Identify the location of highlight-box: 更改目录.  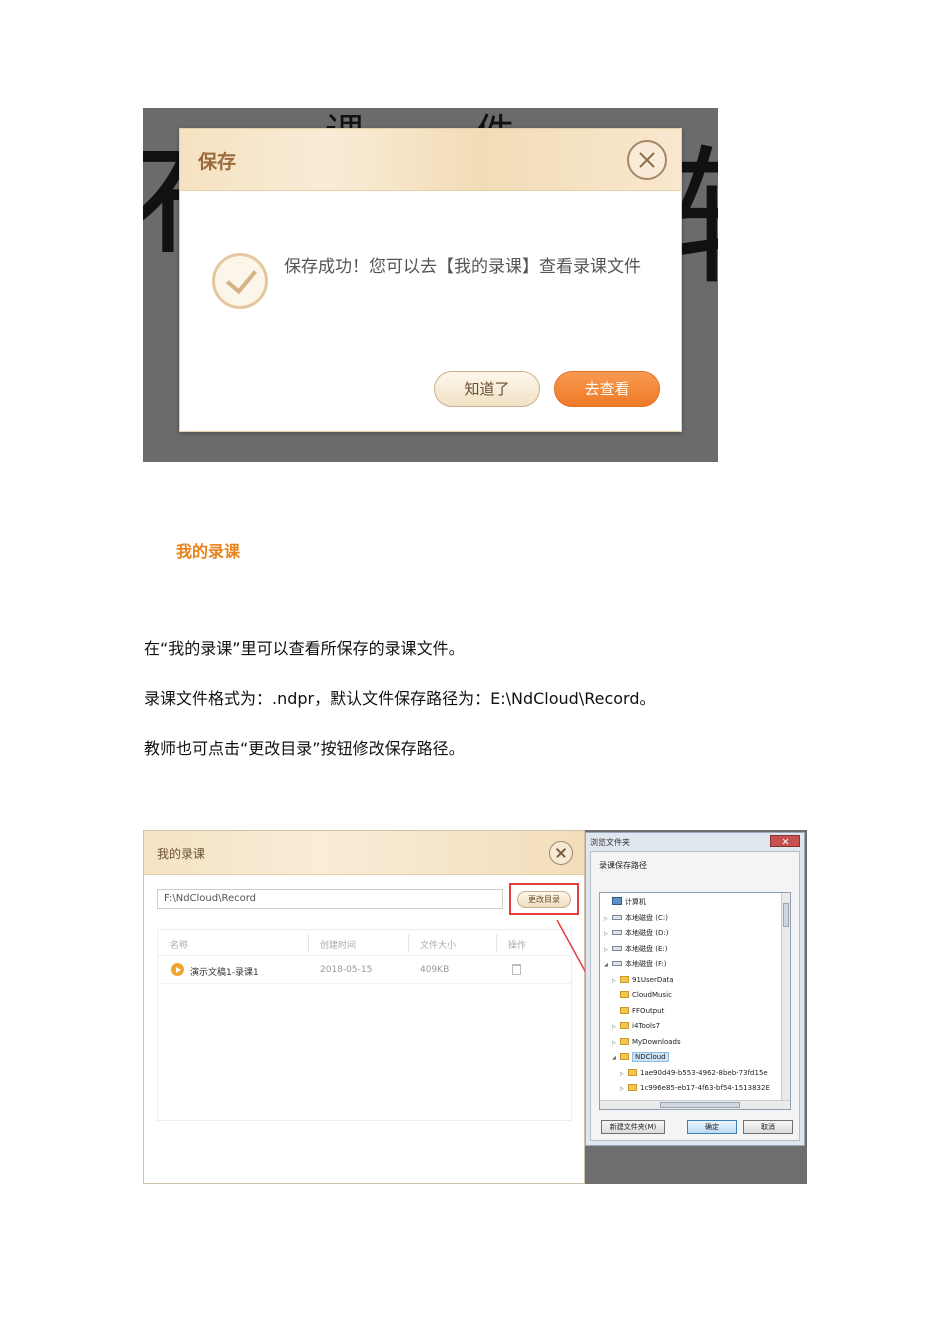
(544, 899).